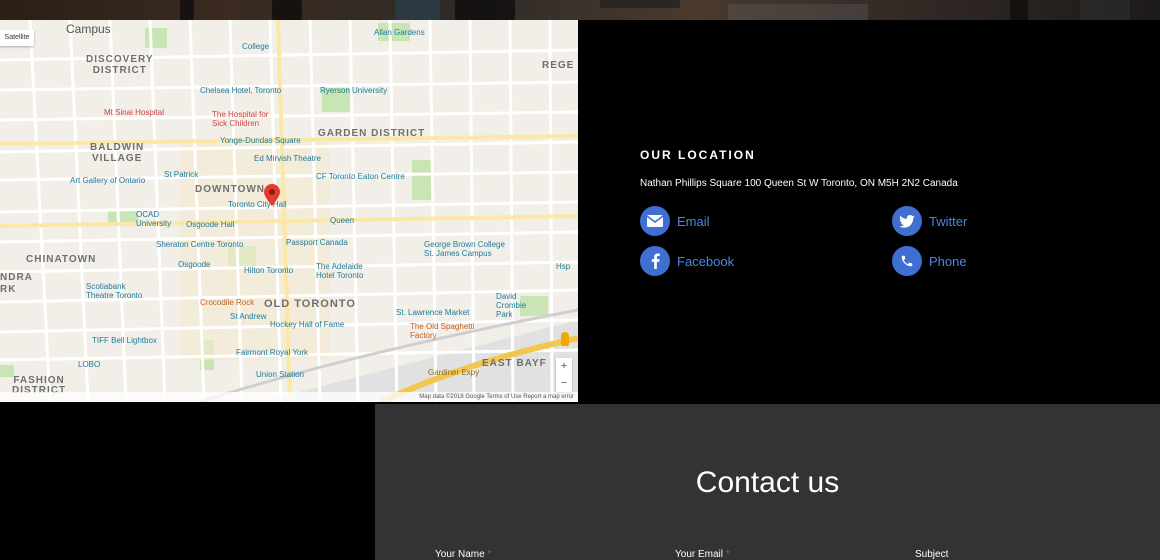 The image size is (1160, 560). What do you see at coordinates (346, 271) in the screenshot?
I see `map-poi-adelaide: The Adelaide Hotel Toronto` at bounding box center [346, 271].